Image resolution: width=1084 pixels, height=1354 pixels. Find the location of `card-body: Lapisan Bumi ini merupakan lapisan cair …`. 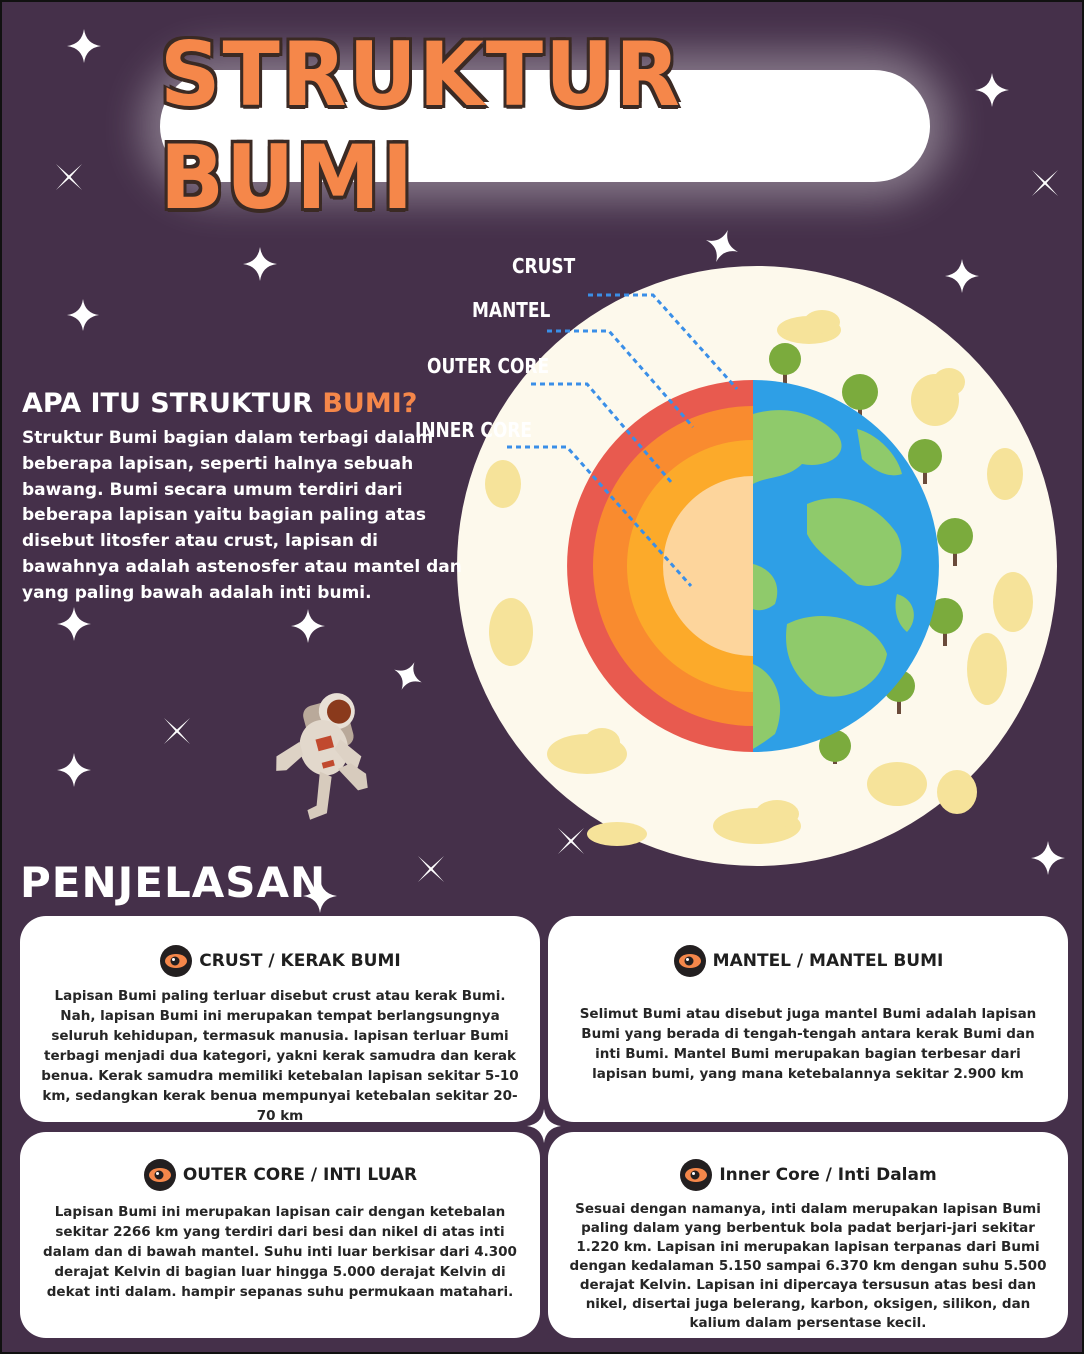

card-body: Lapisan Bumi ini merupakan lapisan cair … is located at coordinates (280, 1252).